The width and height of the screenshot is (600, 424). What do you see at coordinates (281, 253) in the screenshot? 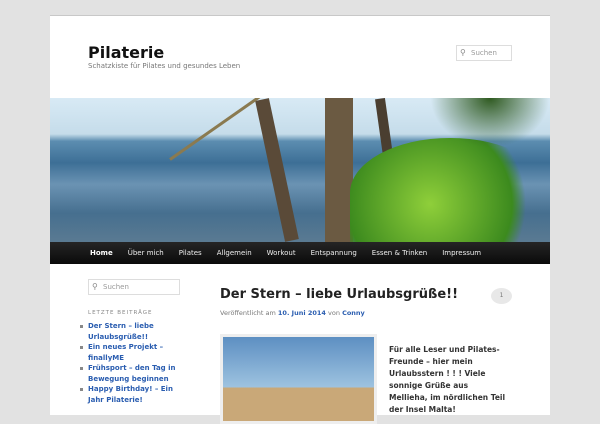
I see `nav-workout: Workout` at bounding box center [281, 253].